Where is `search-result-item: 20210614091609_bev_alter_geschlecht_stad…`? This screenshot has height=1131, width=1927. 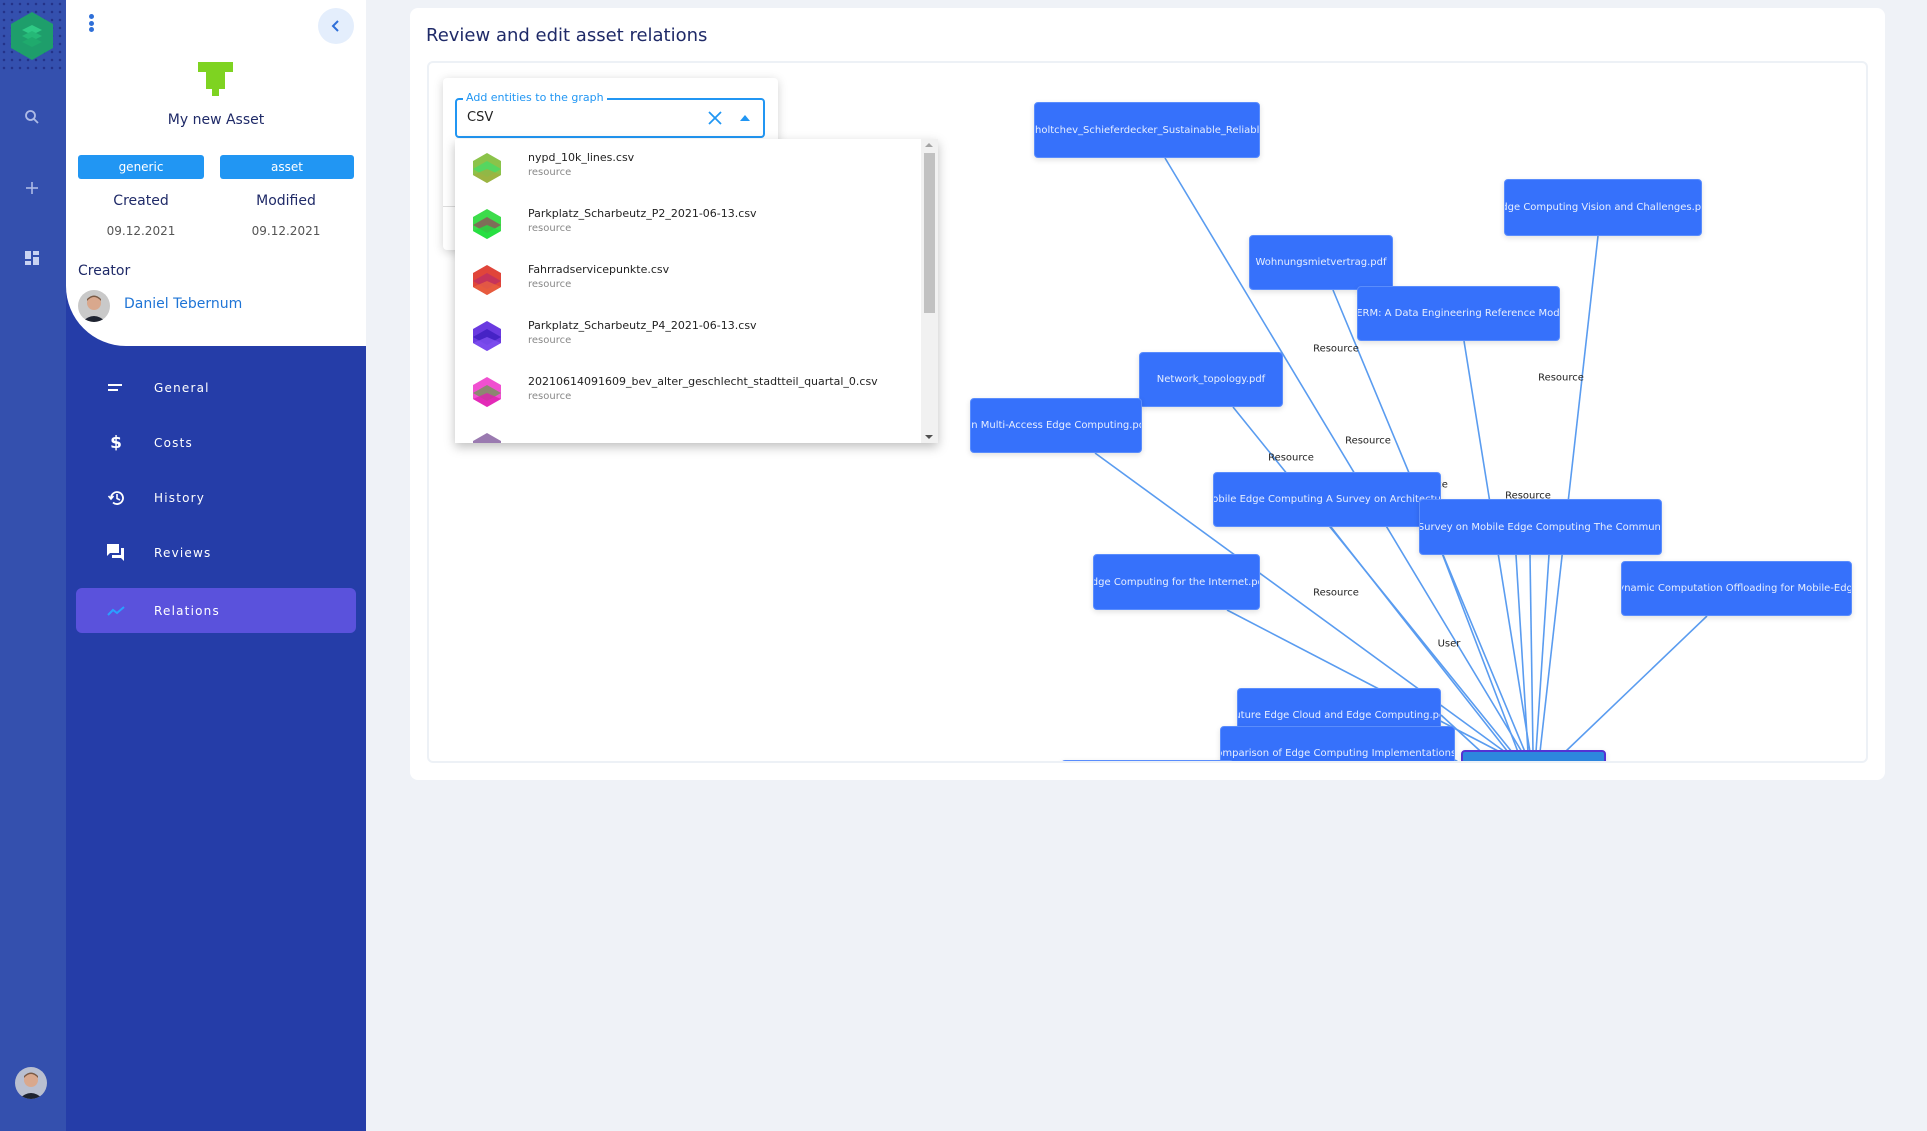
search-result-item: 20210614091609_bev_alter_geschlecht_stad… is located at coordinates (688, 391).